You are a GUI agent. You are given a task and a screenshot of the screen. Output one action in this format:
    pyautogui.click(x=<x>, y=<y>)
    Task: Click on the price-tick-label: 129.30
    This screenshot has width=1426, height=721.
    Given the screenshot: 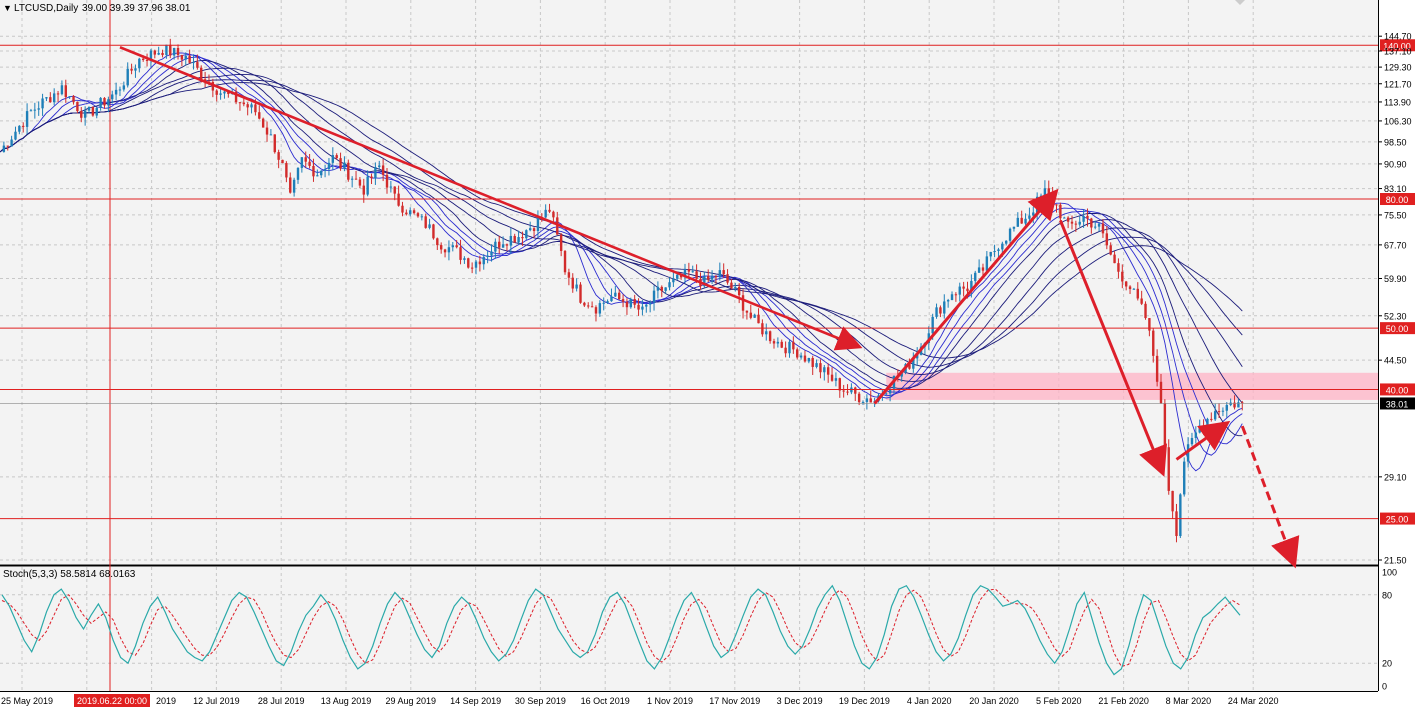 What is the action you would take?
    pyautogui.click(x=1398, y=68)
    